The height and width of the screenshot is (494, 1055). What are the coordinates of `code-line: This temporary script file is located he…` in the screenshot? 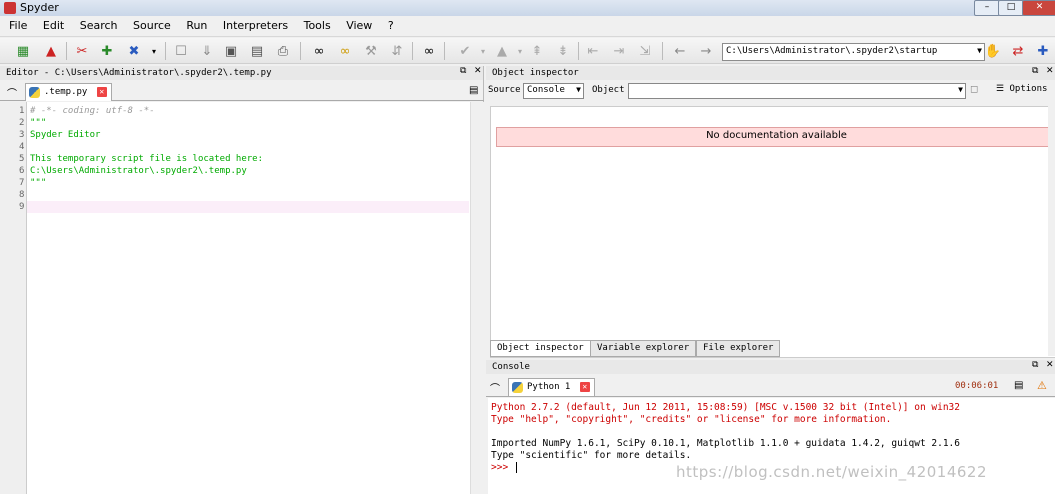 It's located at (146, 159).